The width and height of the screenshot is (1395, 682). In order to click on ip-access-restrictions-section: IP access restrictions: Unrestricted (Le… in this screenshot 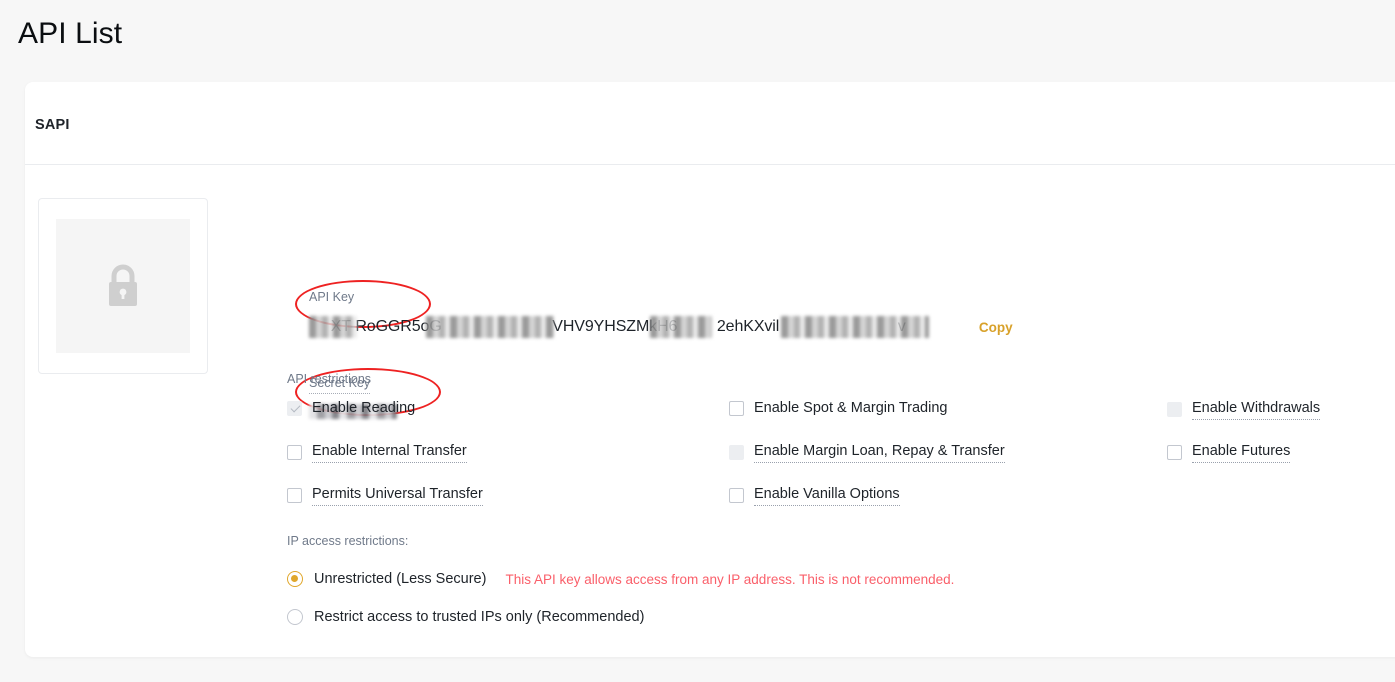, I will do `click(837, 584)`.